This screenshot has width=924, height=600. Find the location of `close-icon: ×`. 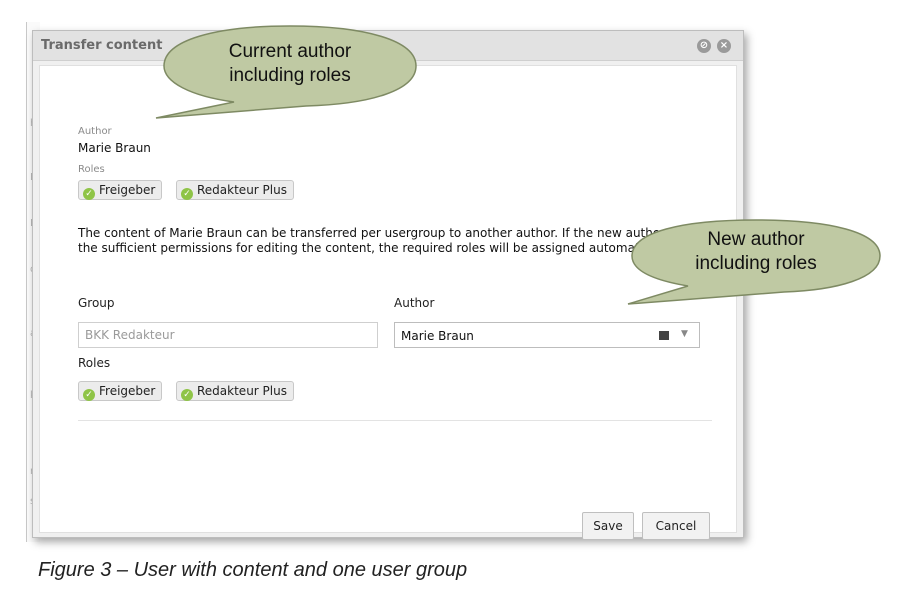

close-icon: × is located at coordinates (724, 46).